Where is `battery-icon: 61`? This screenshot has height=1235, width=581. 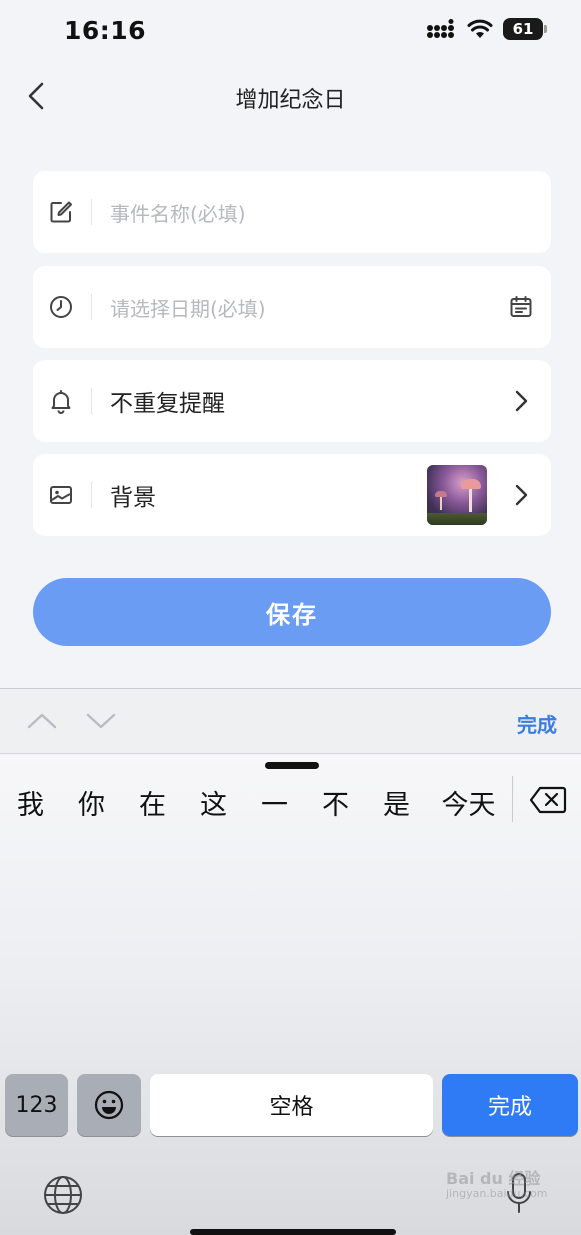
battery-icon: 61 is located at coordinates (525, 29).